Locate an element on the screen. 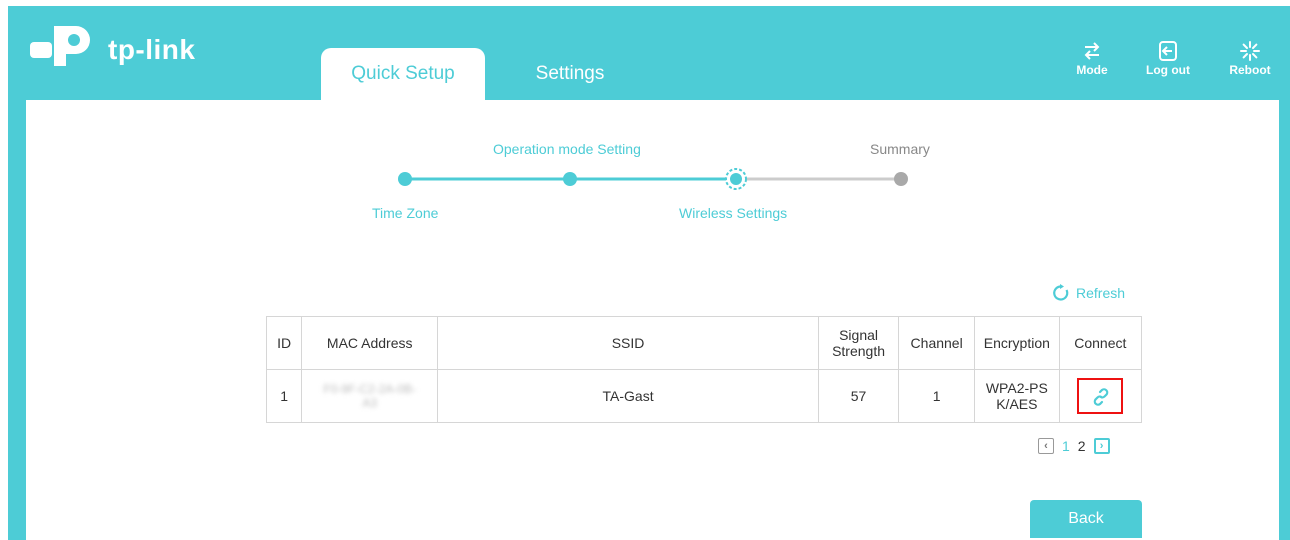 The height and width of the screenshot is (540, 1290). cell-ssid: TA-Gast is located at coordinates (628, 396).